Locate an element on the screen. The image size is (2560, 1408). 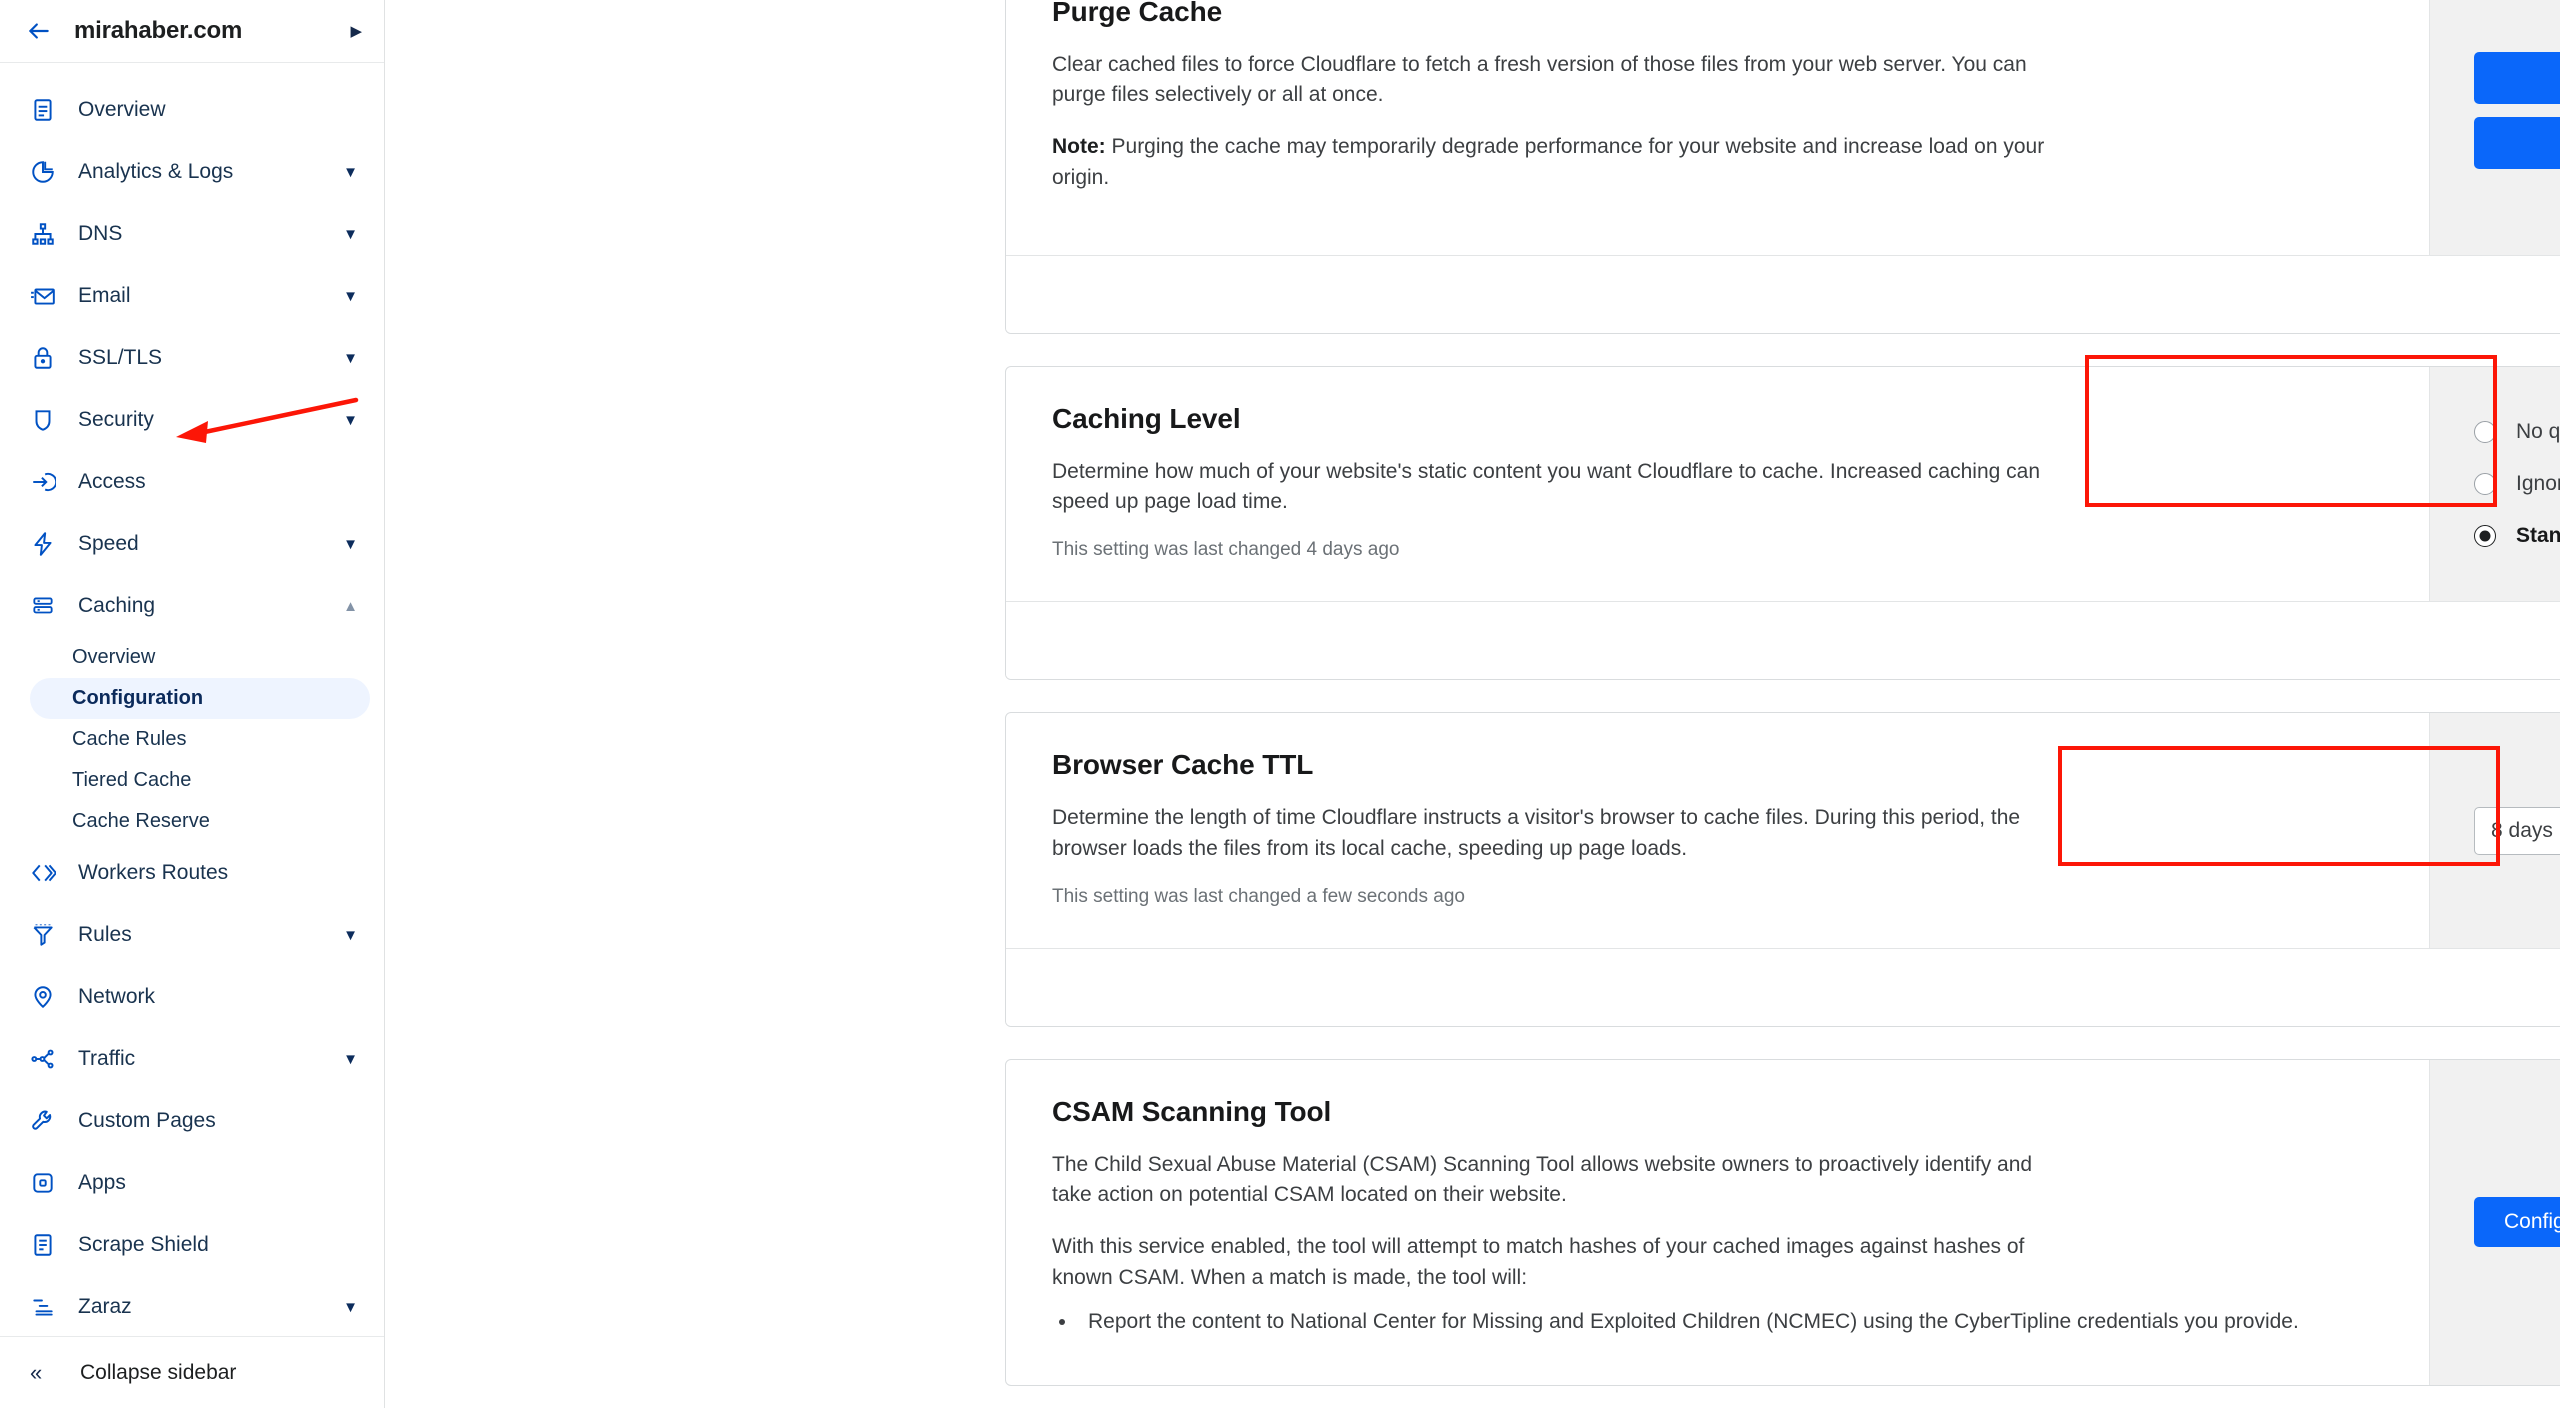
sidebar-item-label: Zaraz is located at coordinates (105, 1306).